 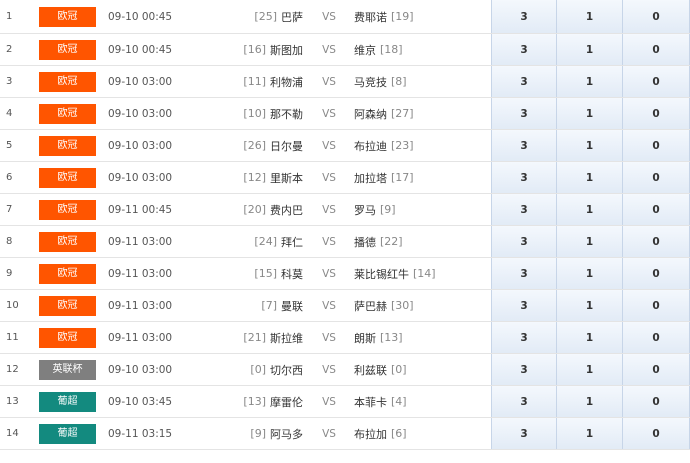 I want to click on away-team-name: 布拉迪, so click(x=370, y=146).